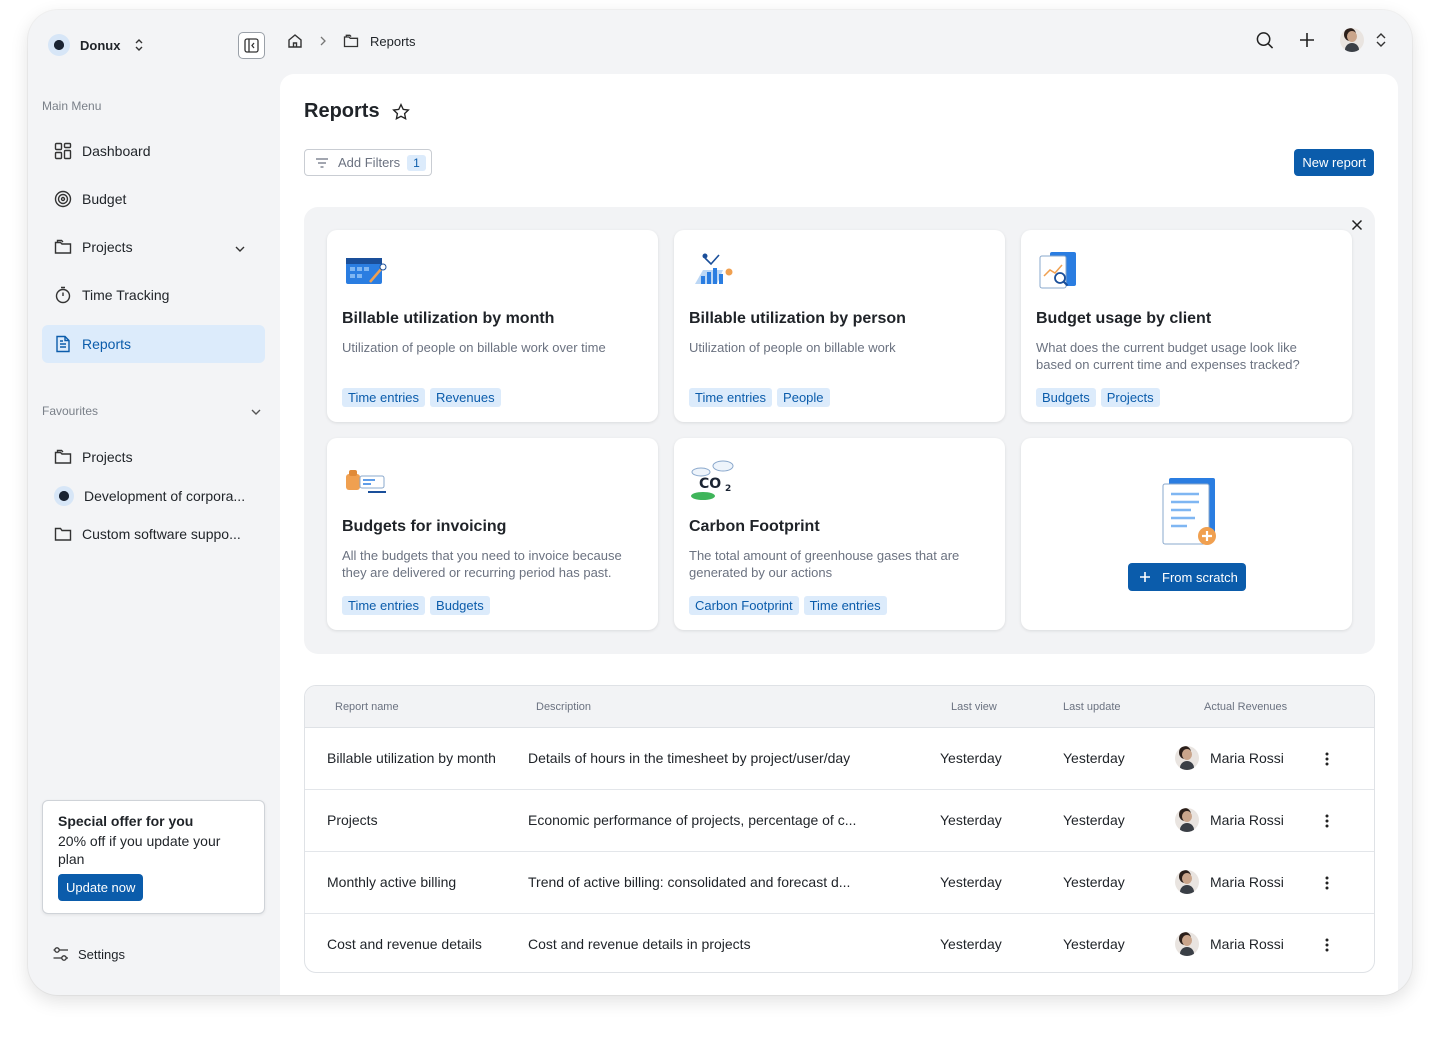 The image size is (1440, 1039). What do you see at coordinates (404, 944) in the screenshot?
I see `report-name-cell: Cost and revenue details` at bounding box center [404, 944].